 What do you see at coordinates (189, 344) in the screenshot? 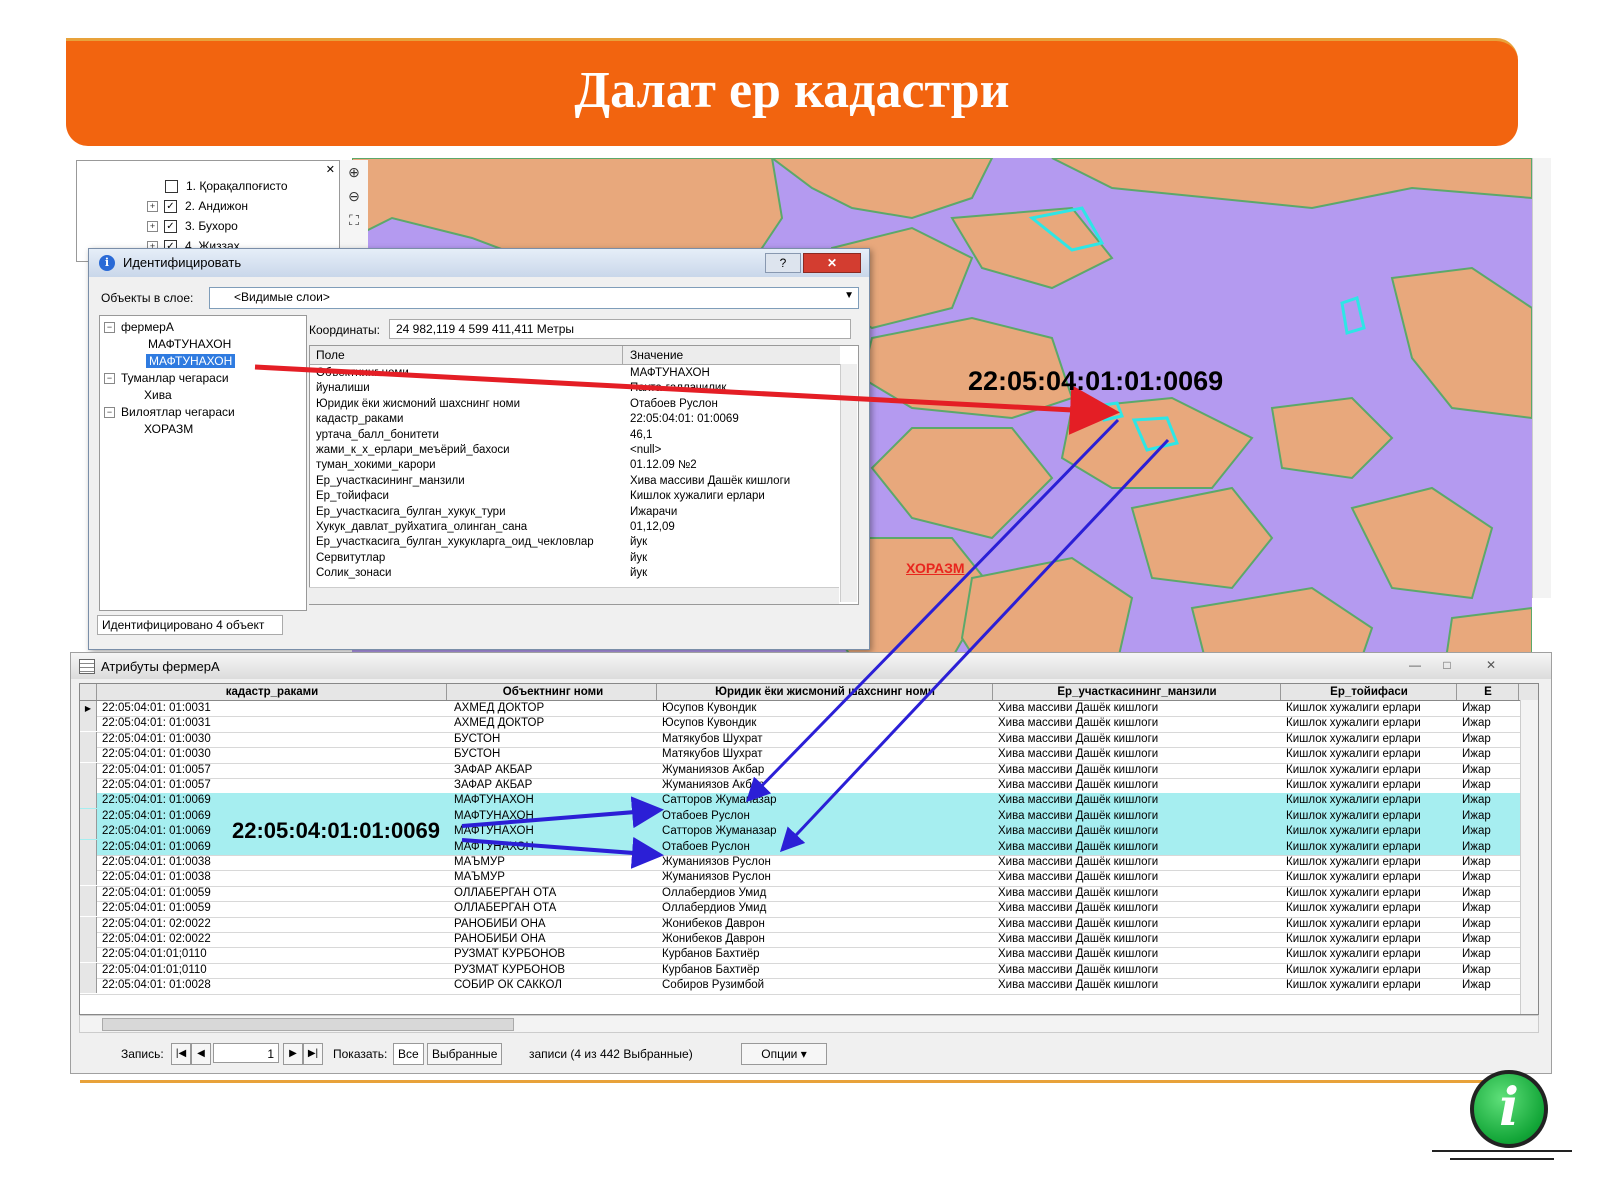
I see `tree-node: МАФТУНАХОН` at bounding box center [189, 344].